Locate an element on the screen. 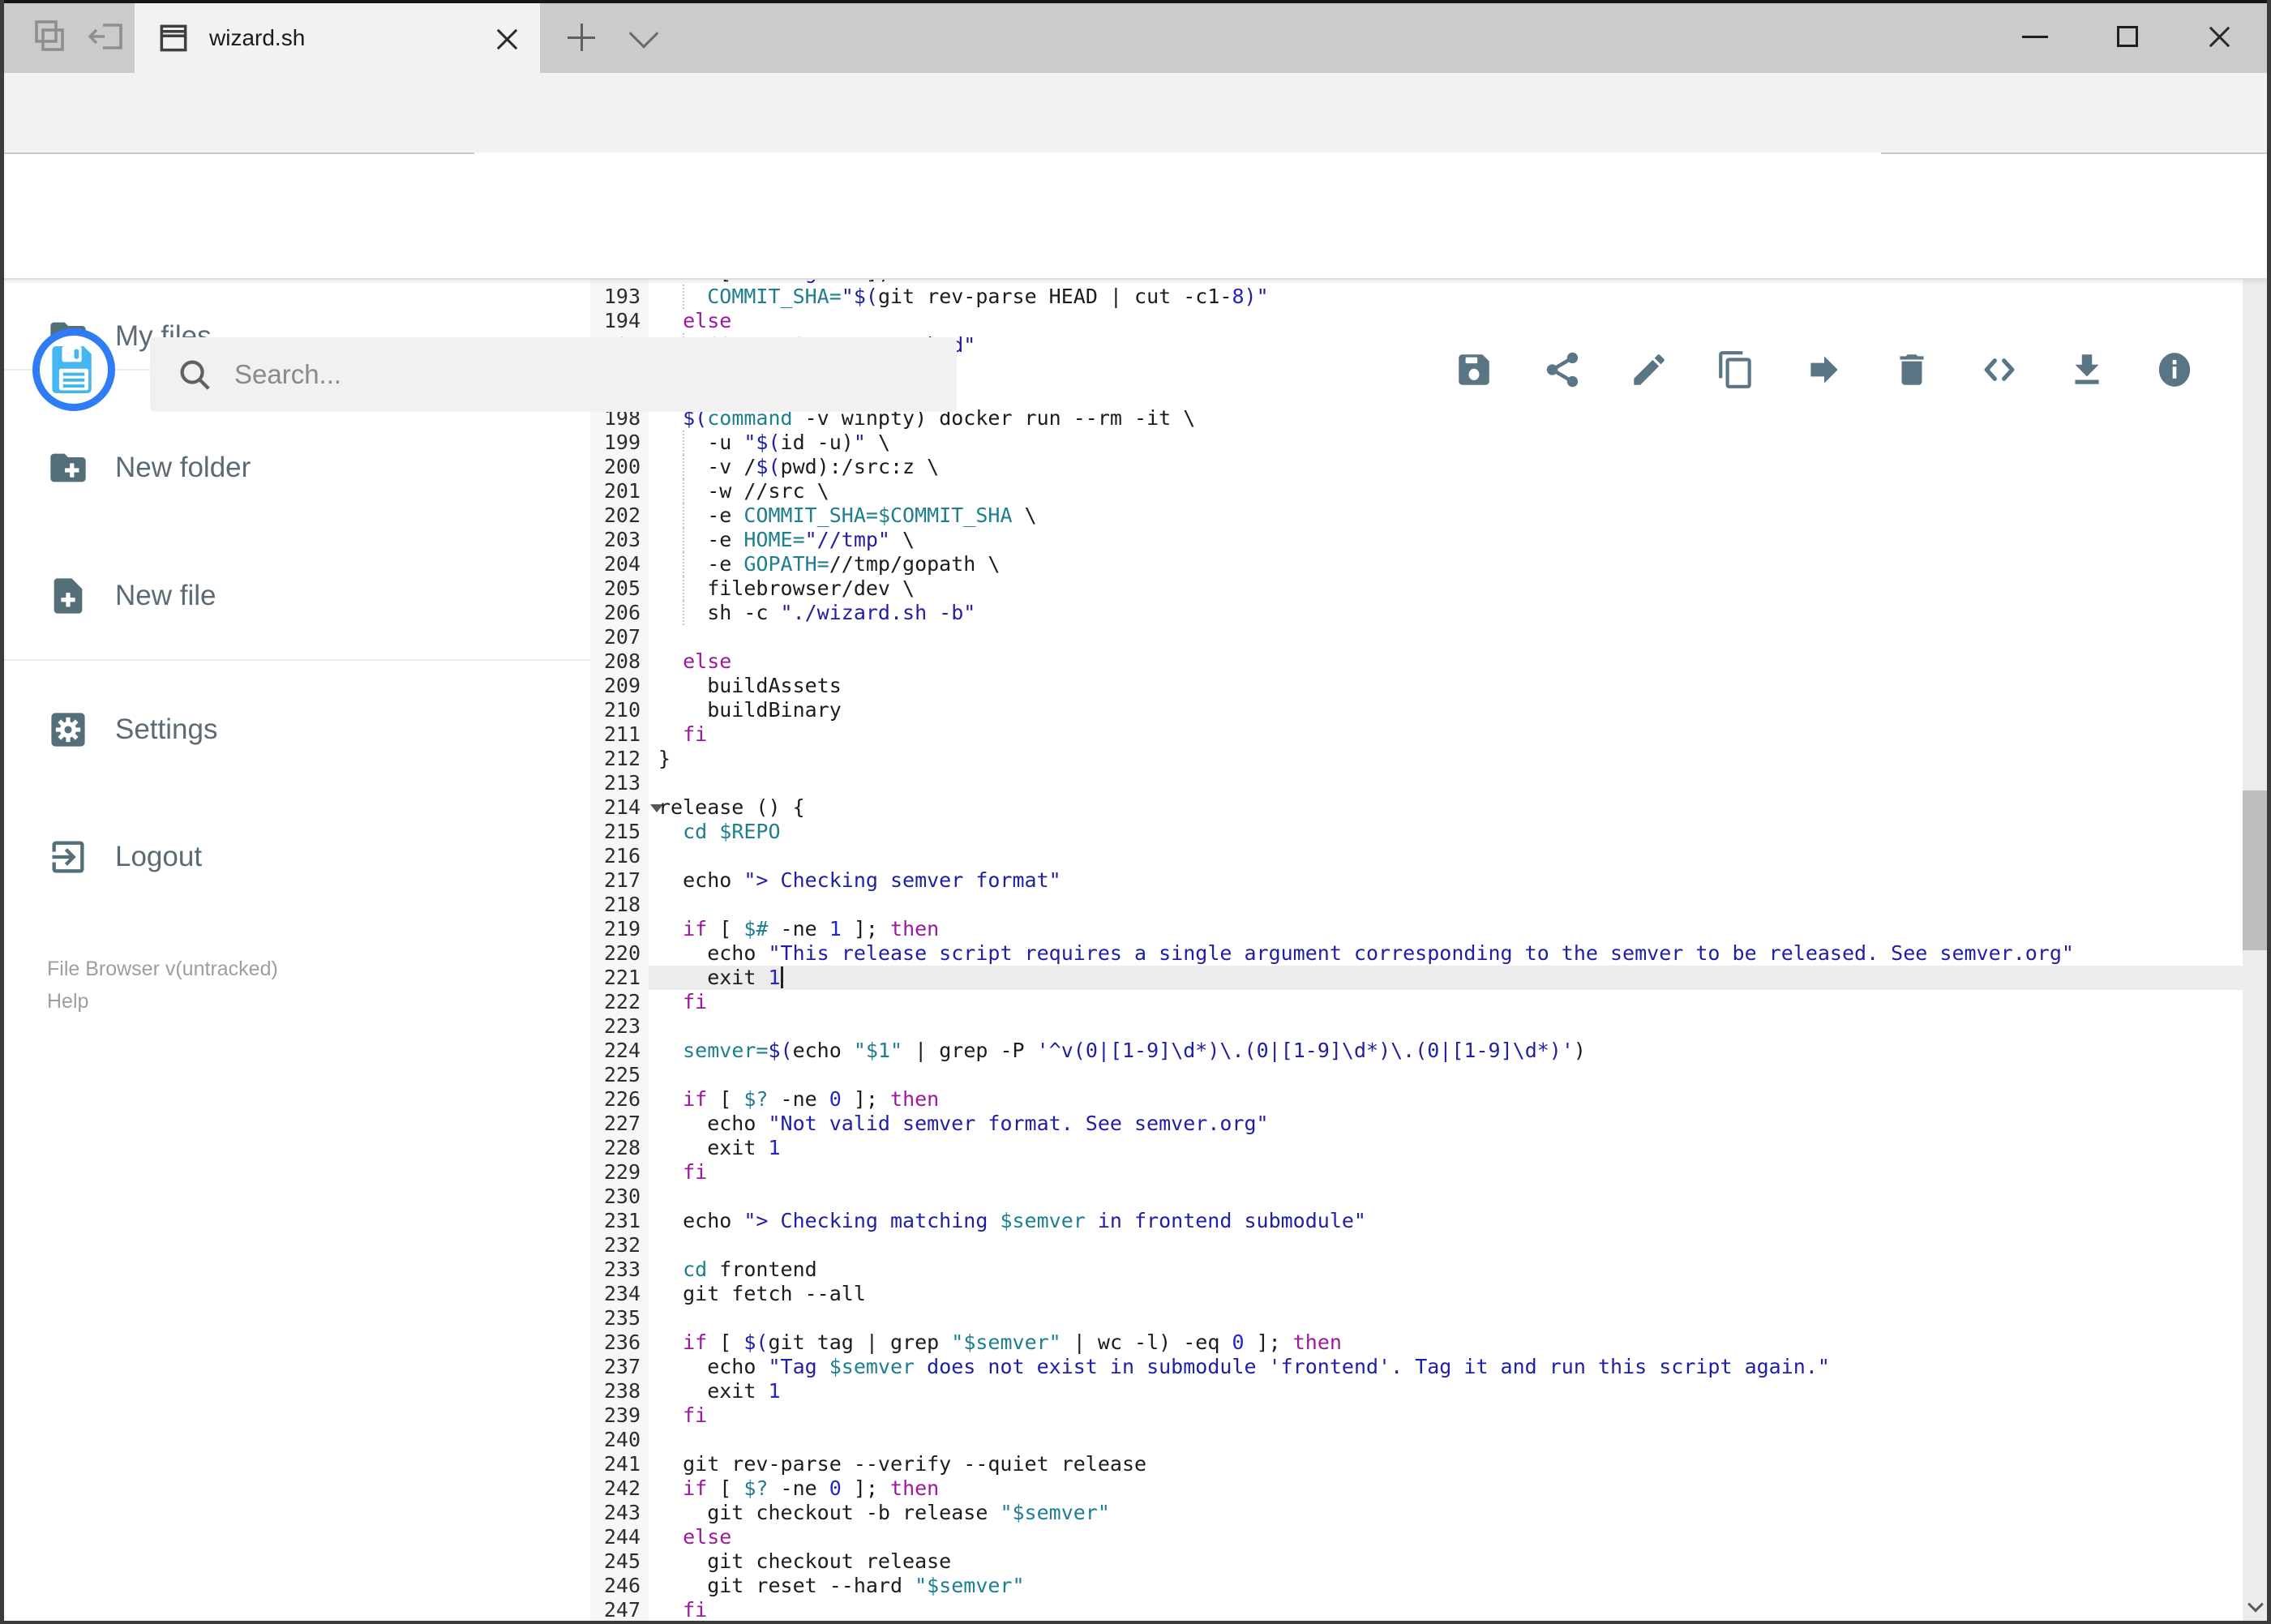 The image size is (2271, 1624). maximize-button is located at coordinates (2127, 37).